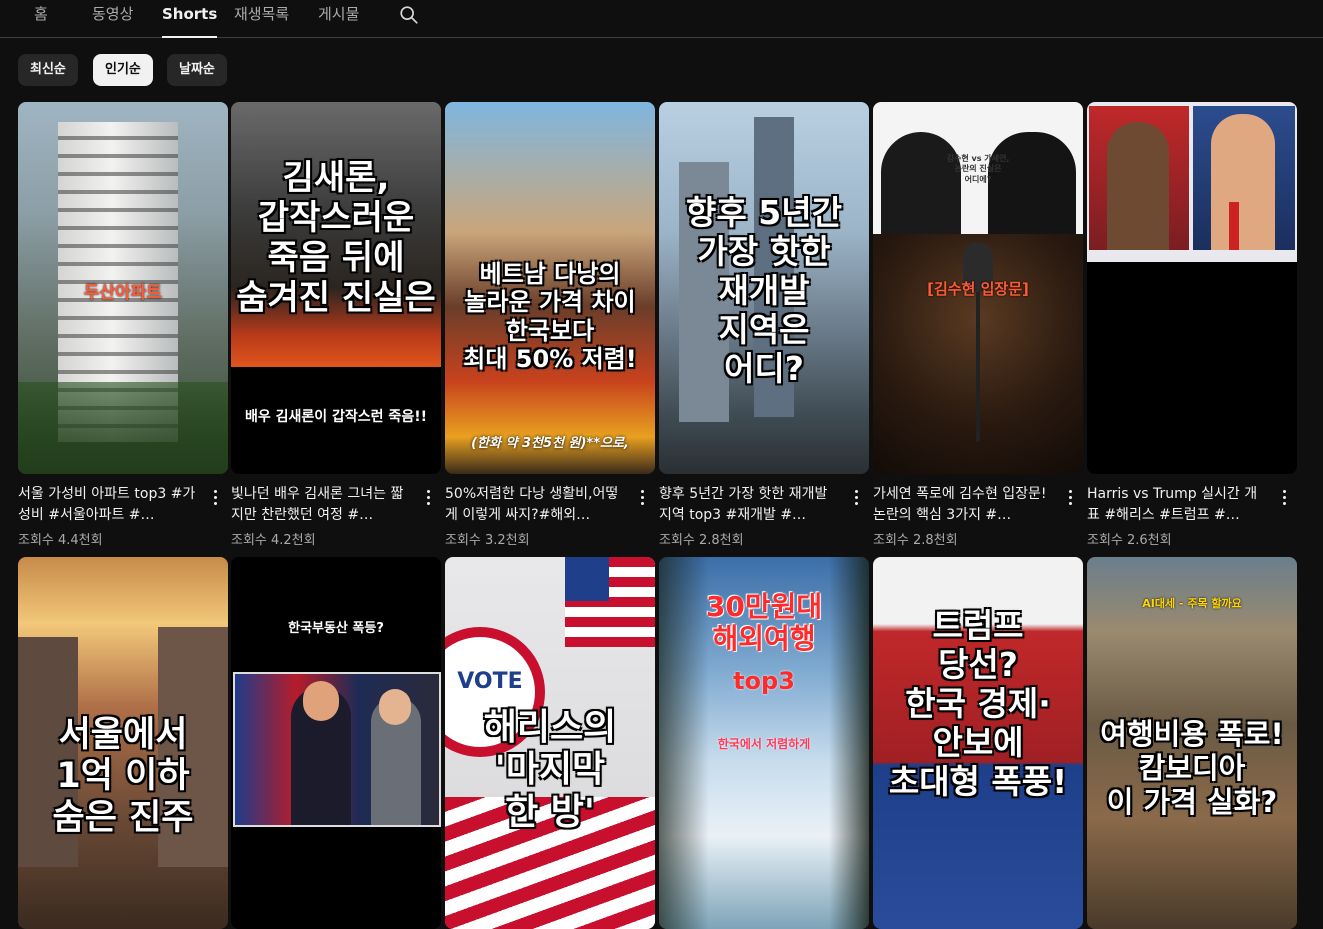 This screenshot has height=929, width=1323. Describe the element at coordinates (41, 18) in the screenshot. I see `tab-home: 홈` at that location.